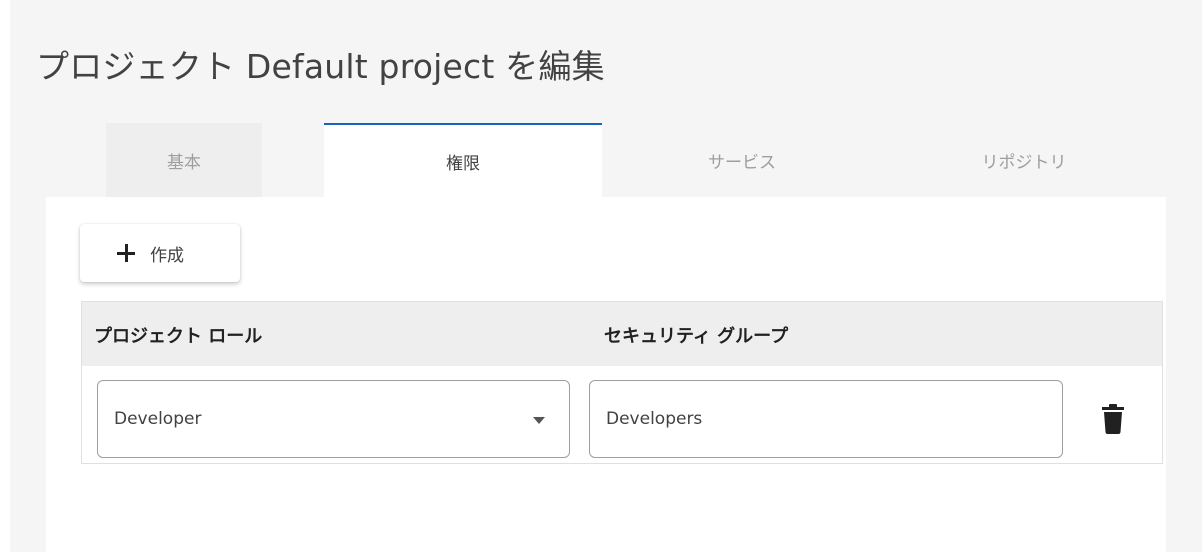  What do you see at coordinates (539, 420) in the screenshot?
I see `dropdown-arrow-icon` at bounding box center [539, 420].